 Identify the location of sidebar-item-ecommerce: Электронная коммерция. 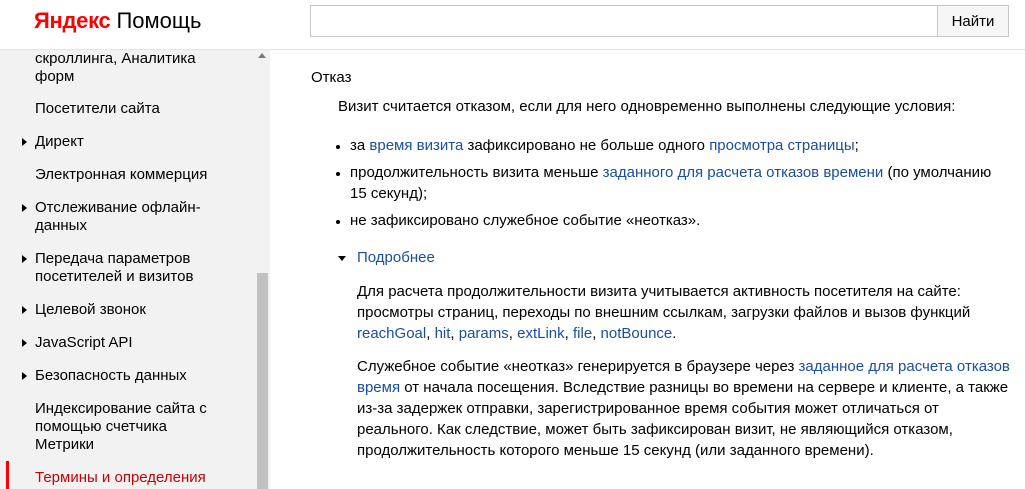
(127, 176).